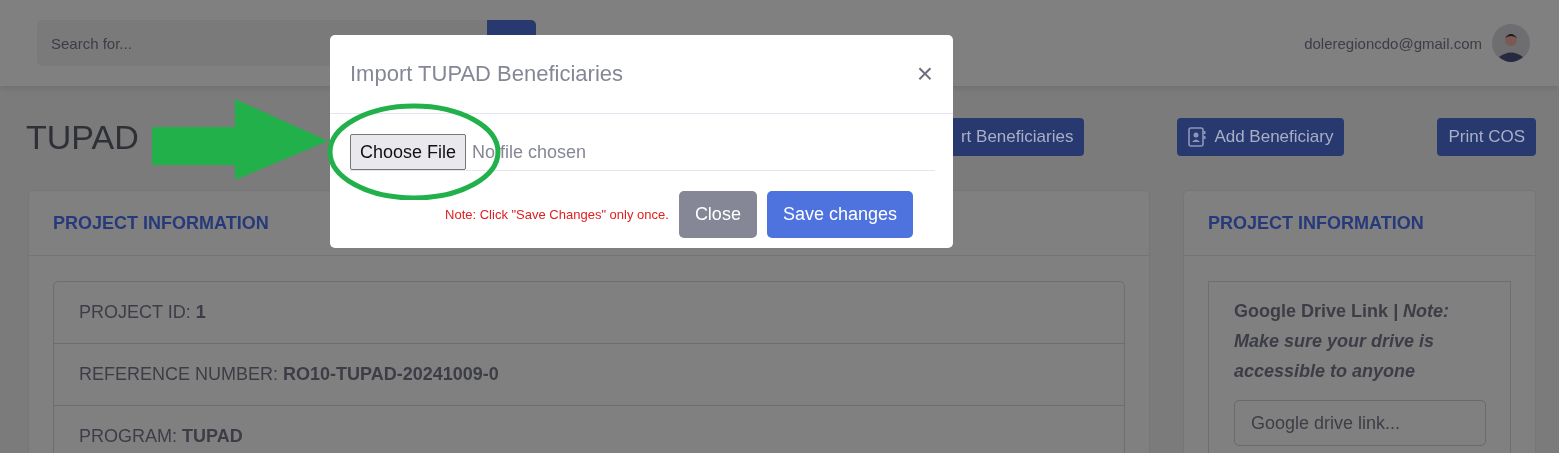 The height and width of the screenshot is (453, 1559). What do you see at coordinates (289, 374) in the screenshot?
I see `info-text: REFERENCE NUMBER: RO10-TUPAD-20241009-0` at bounding box center [289, 374].